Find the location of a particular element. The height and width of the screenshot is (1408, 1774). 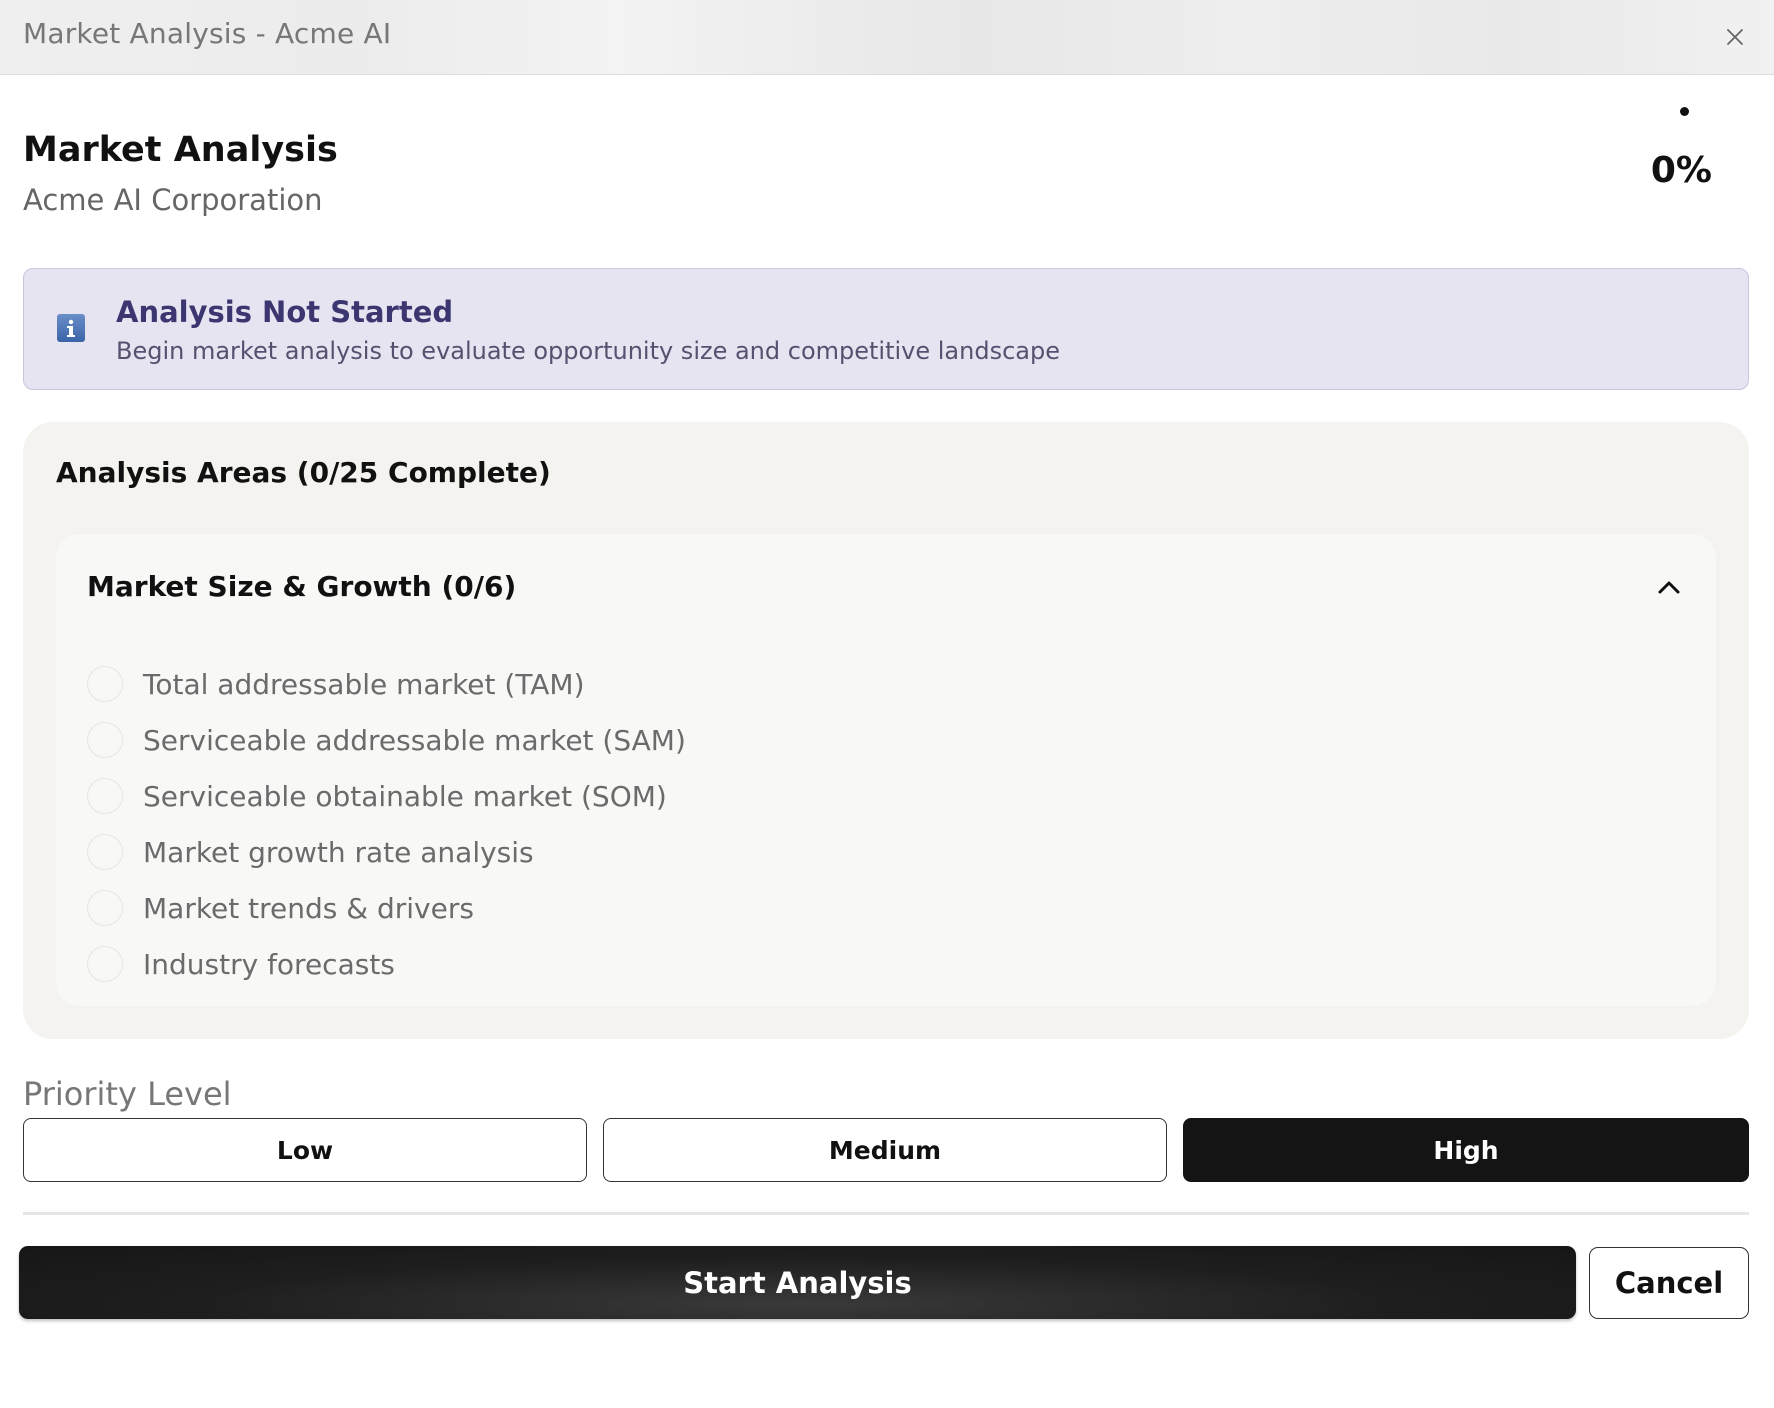

close-icon is located at coordinates (1735, 37).